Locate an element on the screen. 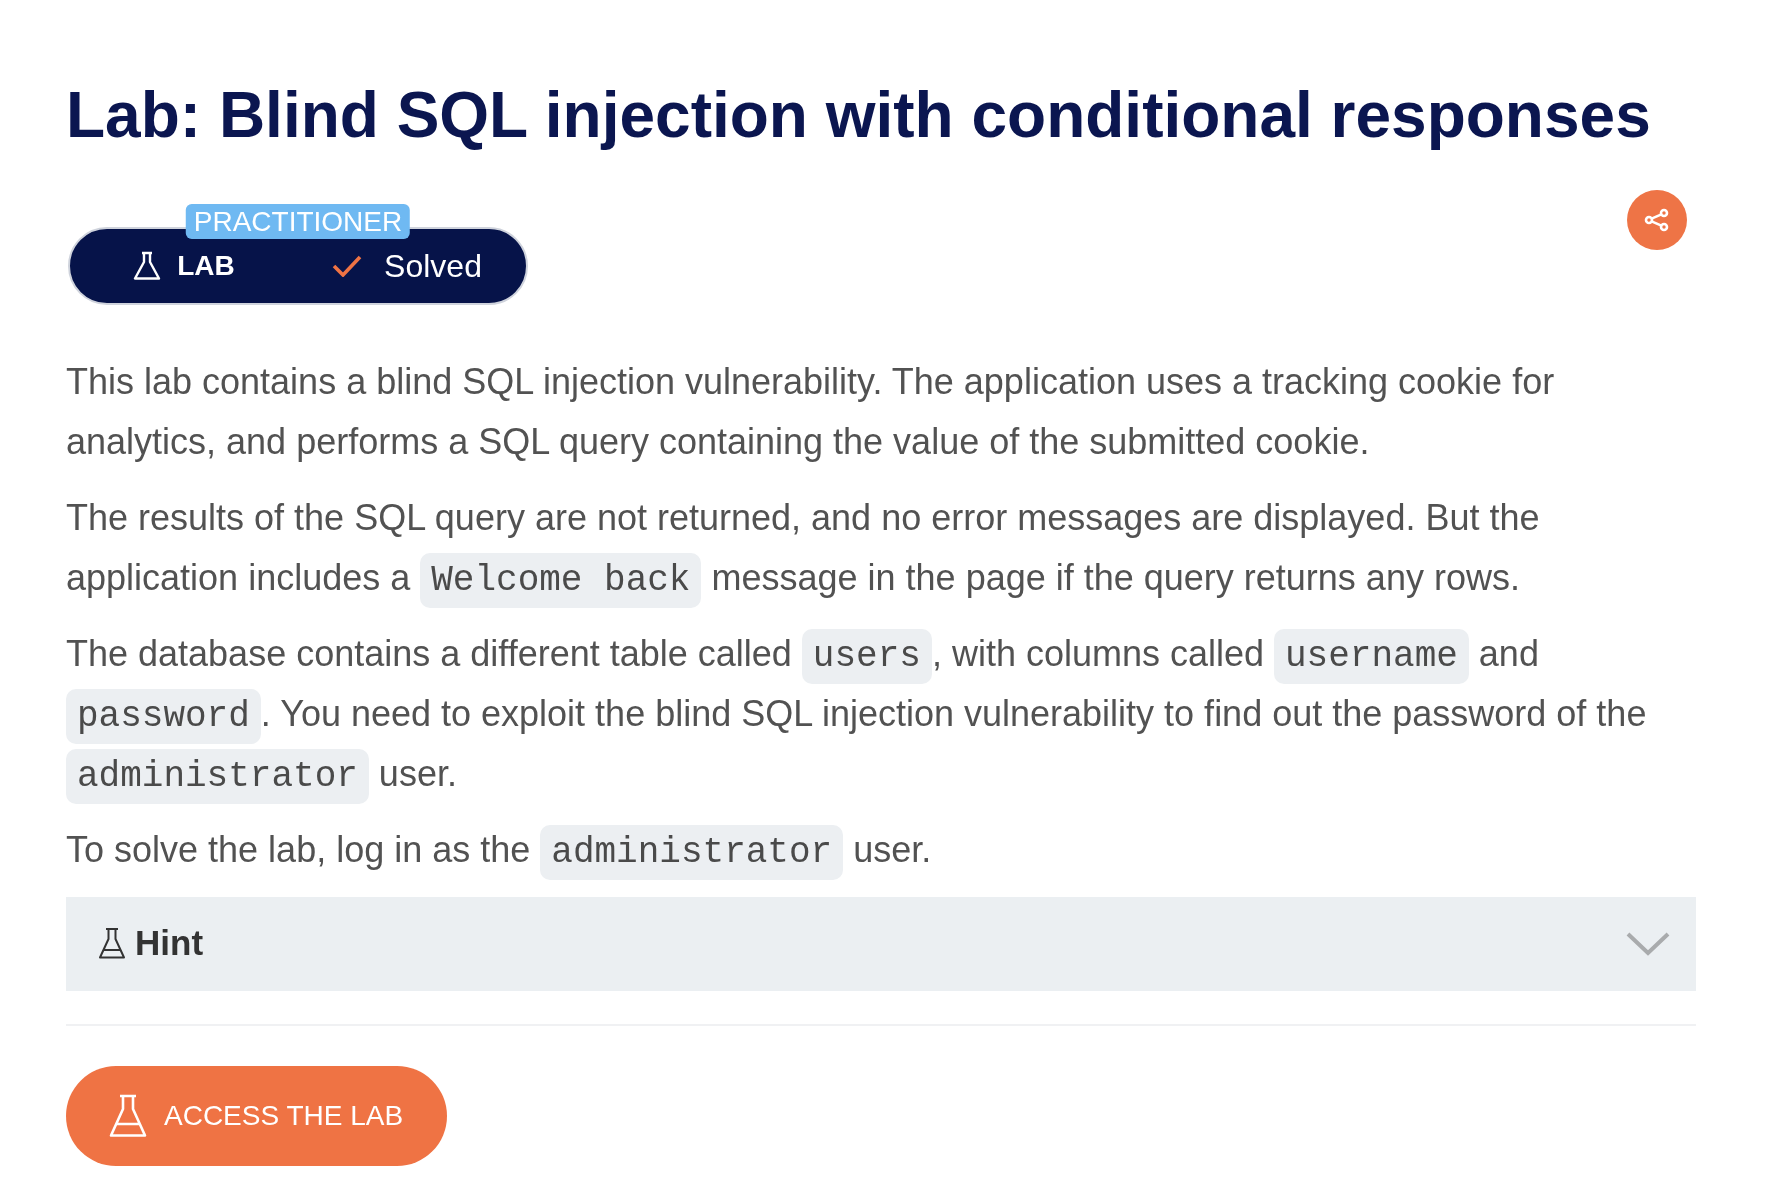 The width and height of the screenshot is (1774, 1192). page-title: Lab: Blind SQL injection with conditional responses is located at coordinates (859, 116).